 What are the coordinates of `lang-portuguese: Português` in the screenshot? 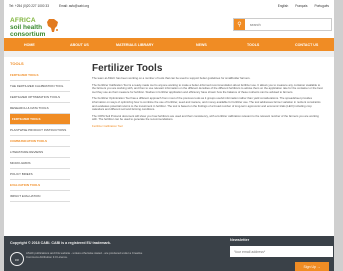 It's located at (321, 6).